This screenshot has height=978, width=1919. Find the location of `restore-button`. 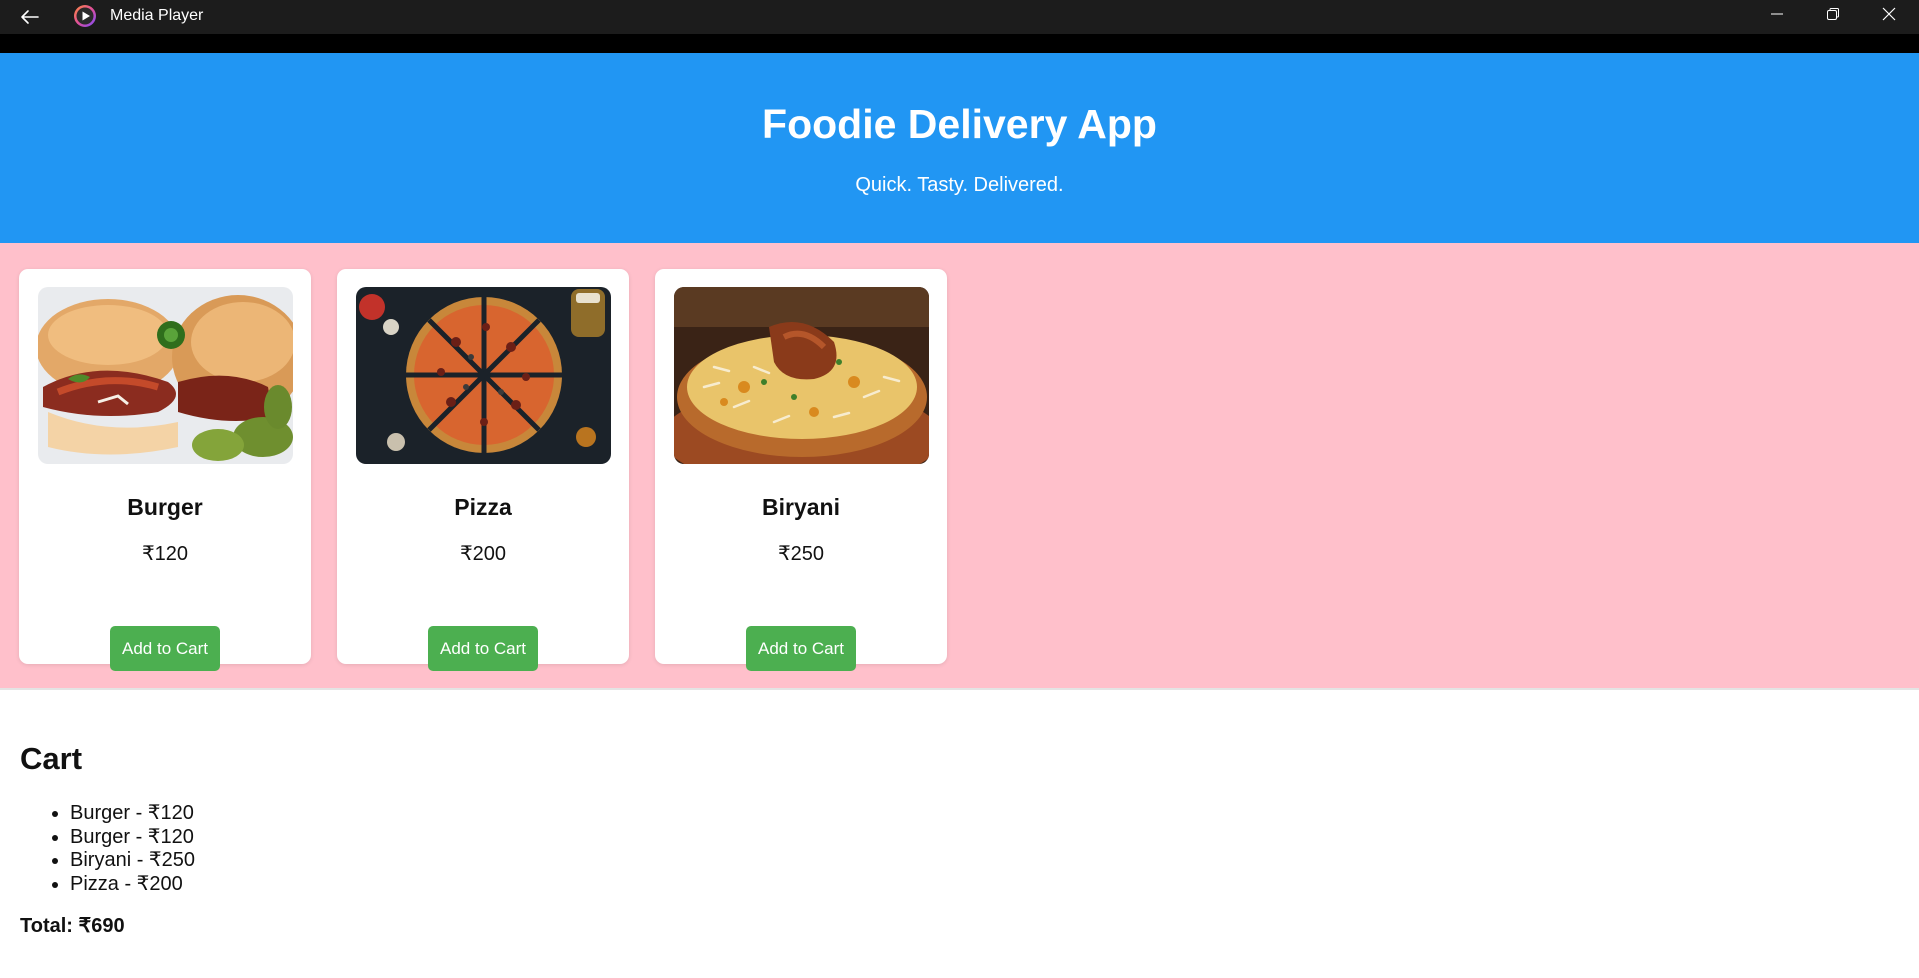

restore-button is located at coordinates (1833, 14).